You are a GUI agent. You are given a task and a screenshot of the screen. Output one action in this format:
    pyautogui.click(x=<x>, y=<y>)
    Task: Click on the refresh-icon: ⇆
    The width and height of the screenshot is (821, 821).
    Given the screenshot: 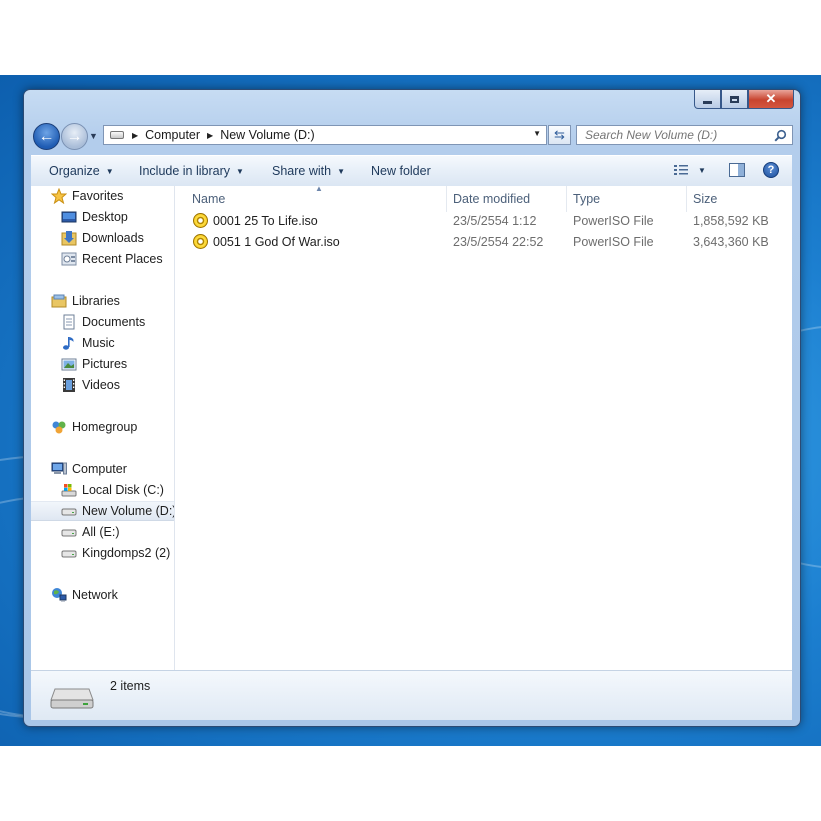 What is the action you would take?
    pyautogui.click(x=559, y=134)
    